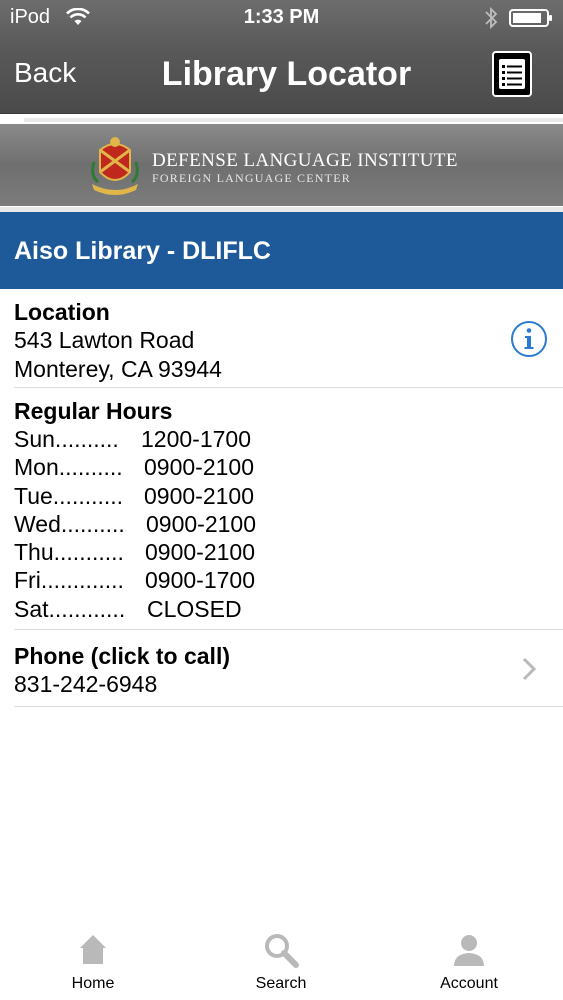  What do you see at coordinates (122, 656) in the screenshot?
I see `phone-heading: Phone (click to call)` at bounding box center [122, 656].